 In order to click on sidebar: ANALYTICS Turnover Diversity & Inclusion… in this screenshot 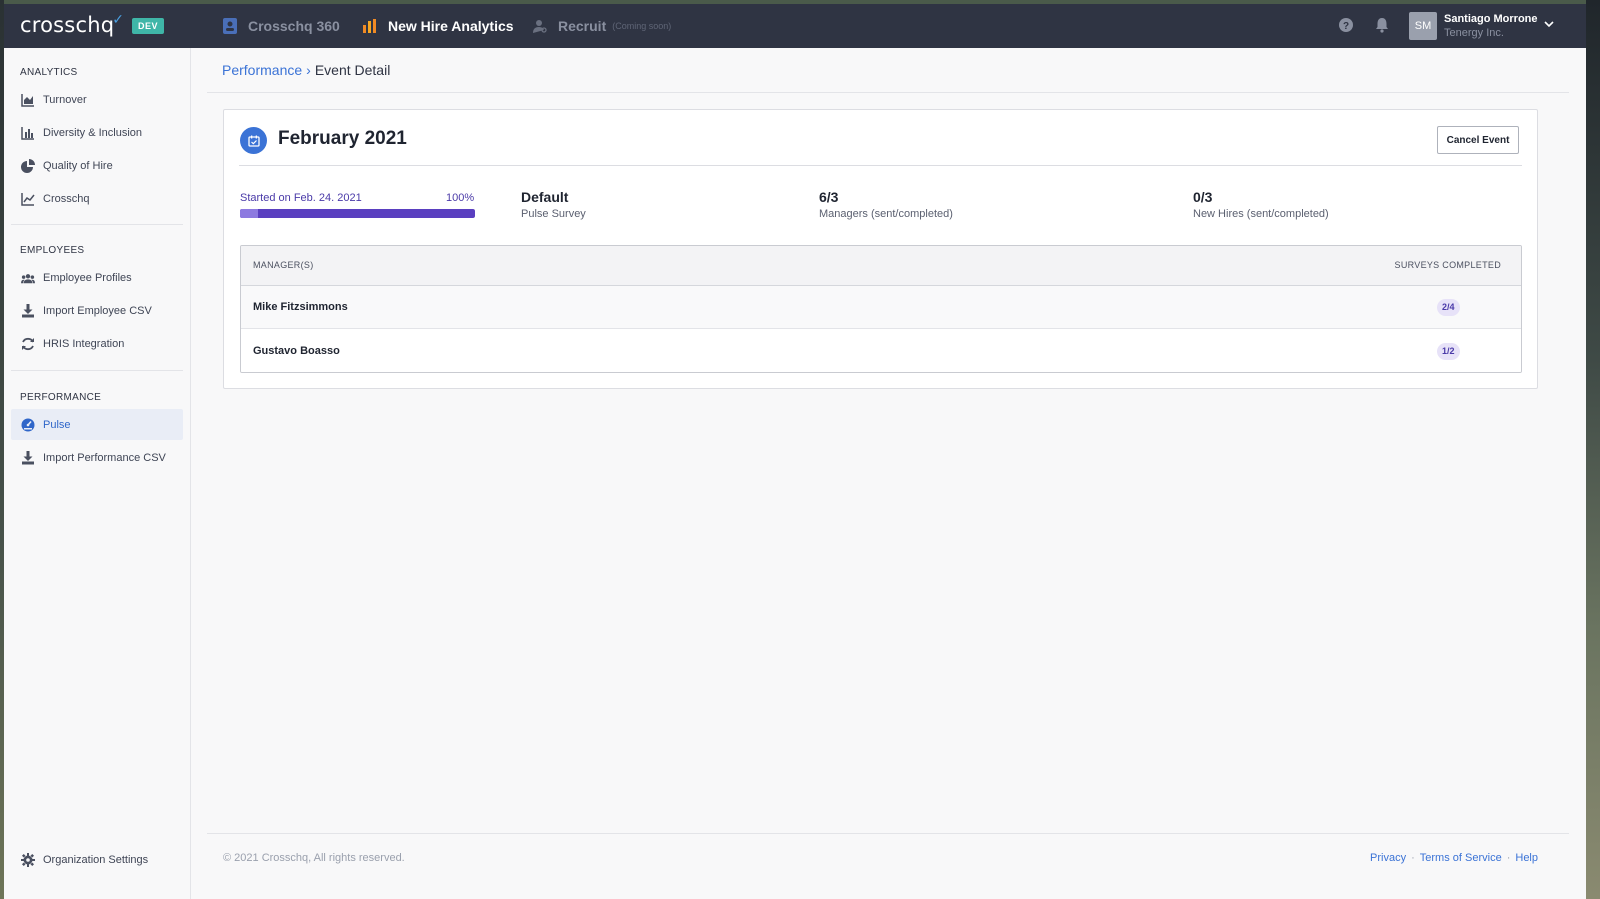, I will do `click(97, 473)`.